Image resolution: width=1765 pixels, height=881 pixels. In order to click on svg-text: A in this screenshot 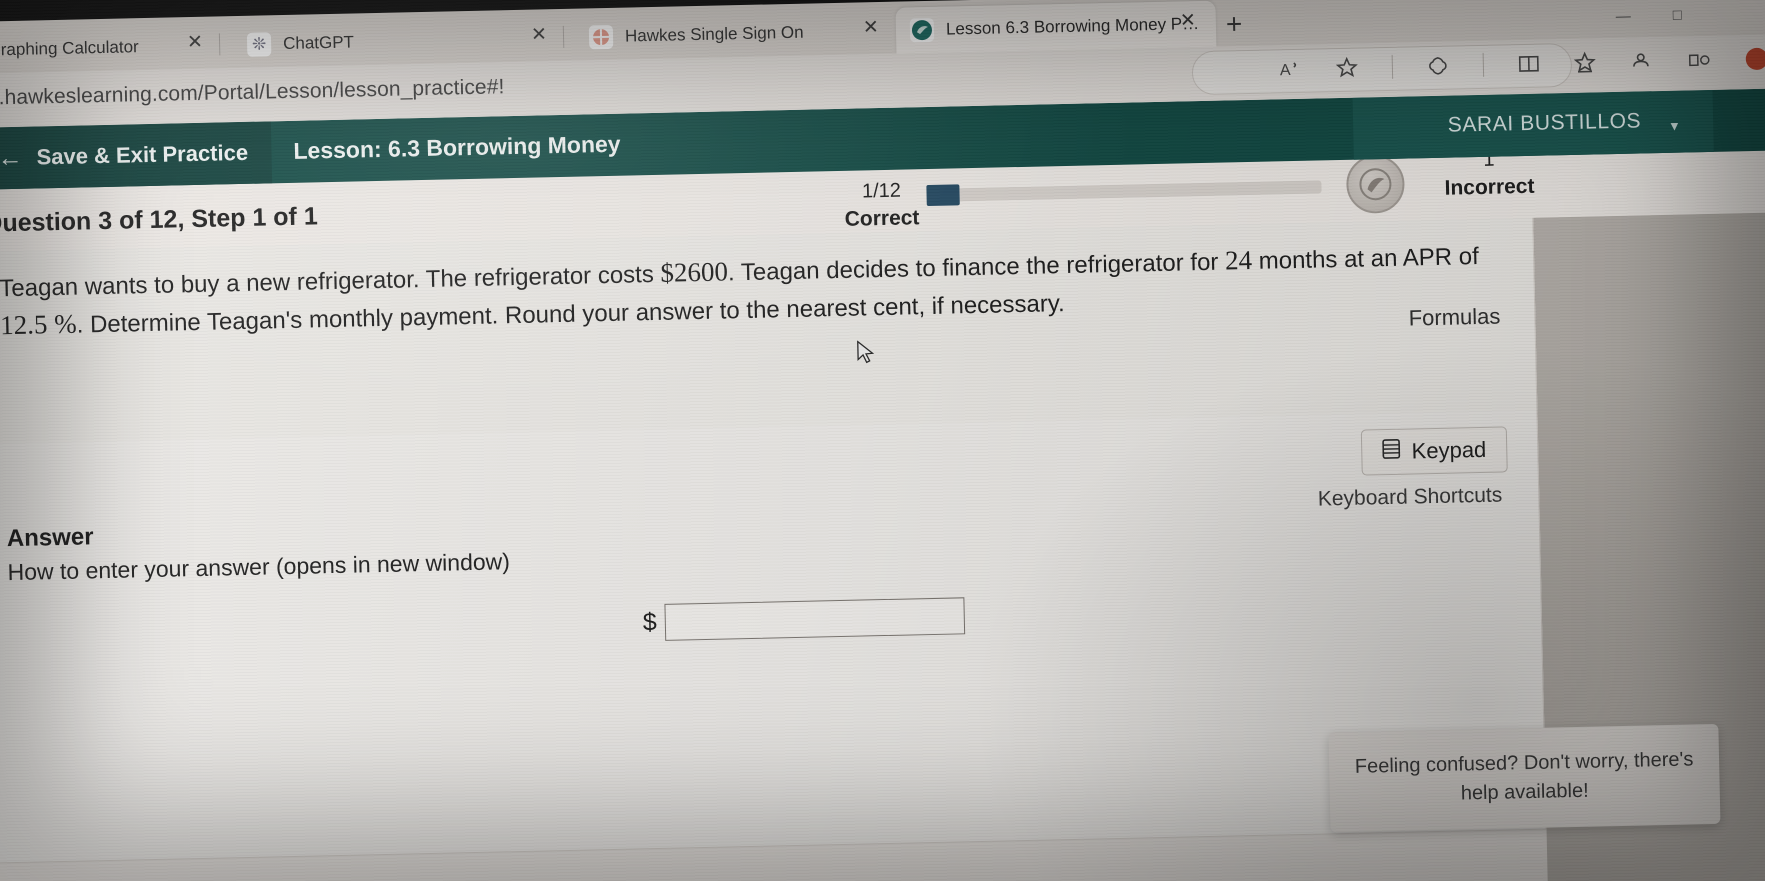, I will do `click(1285, 70)`.